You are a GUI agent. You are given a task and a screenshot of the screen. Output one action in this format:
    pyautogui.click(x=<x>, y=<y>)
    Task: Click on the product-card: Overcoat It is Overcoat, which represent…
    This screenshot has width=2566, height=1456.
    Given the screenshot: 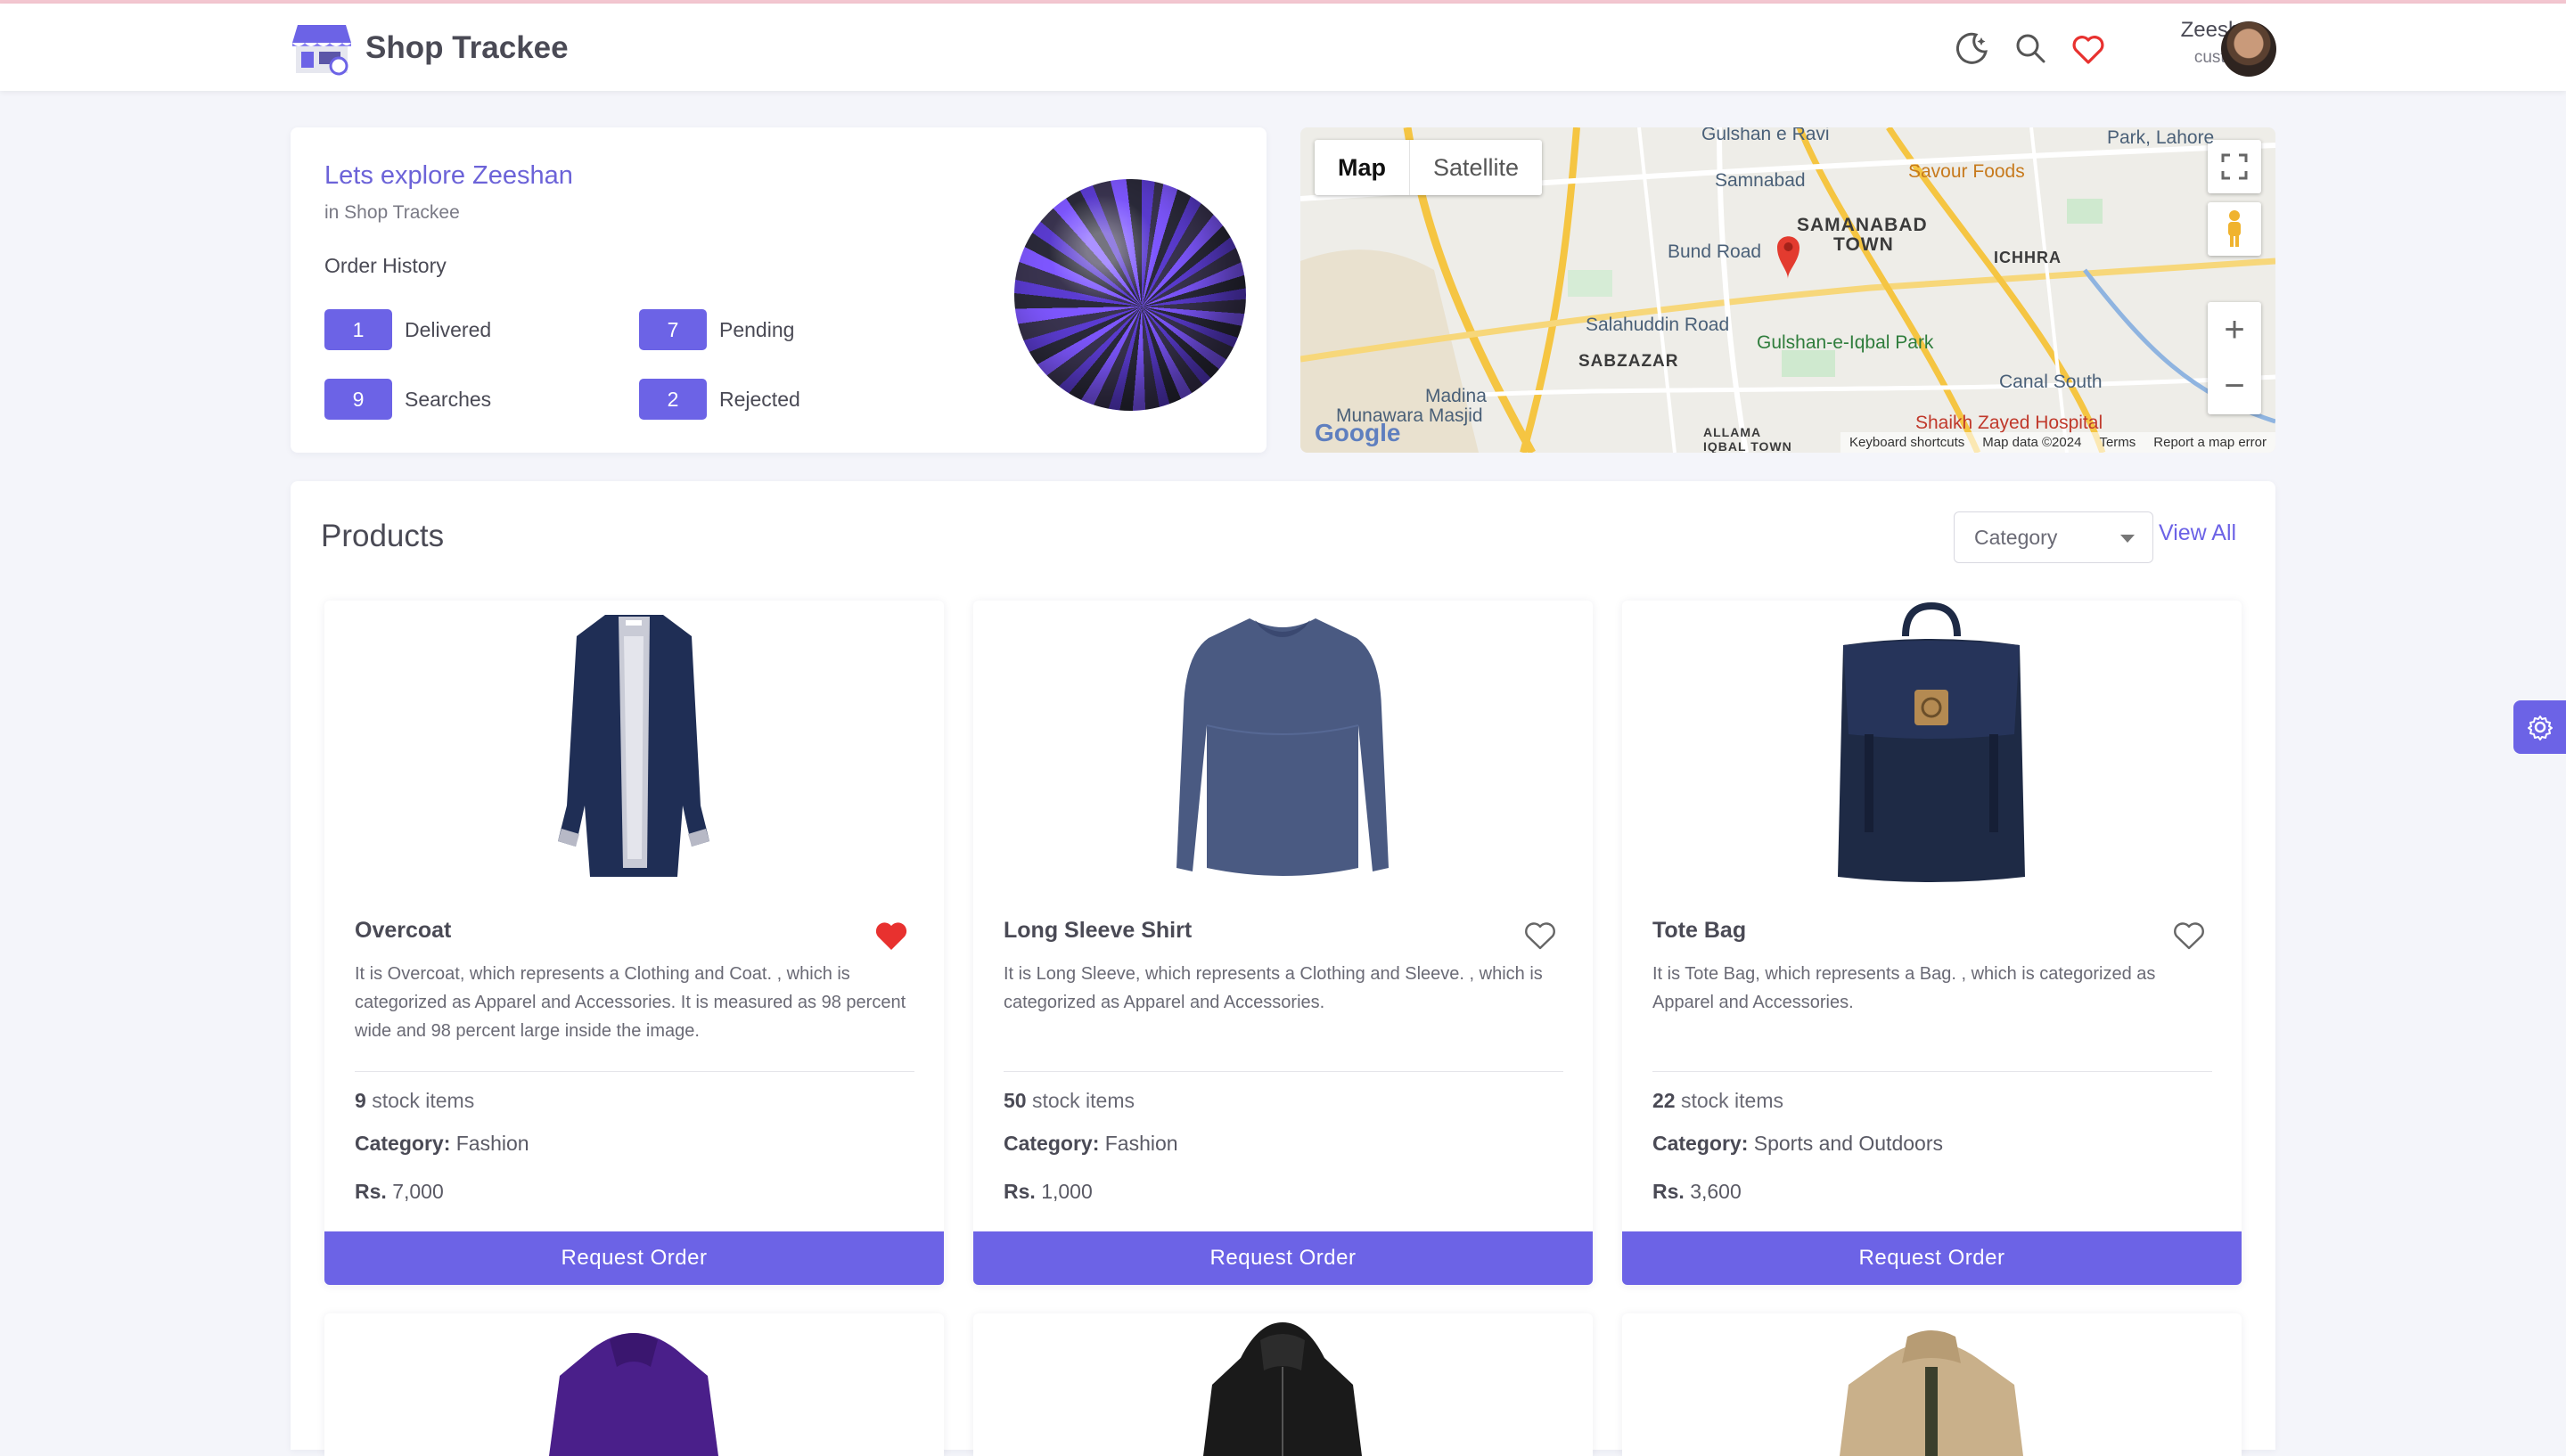 What is the action you would take?
    pyautogui.click(x=634, y=943)
    